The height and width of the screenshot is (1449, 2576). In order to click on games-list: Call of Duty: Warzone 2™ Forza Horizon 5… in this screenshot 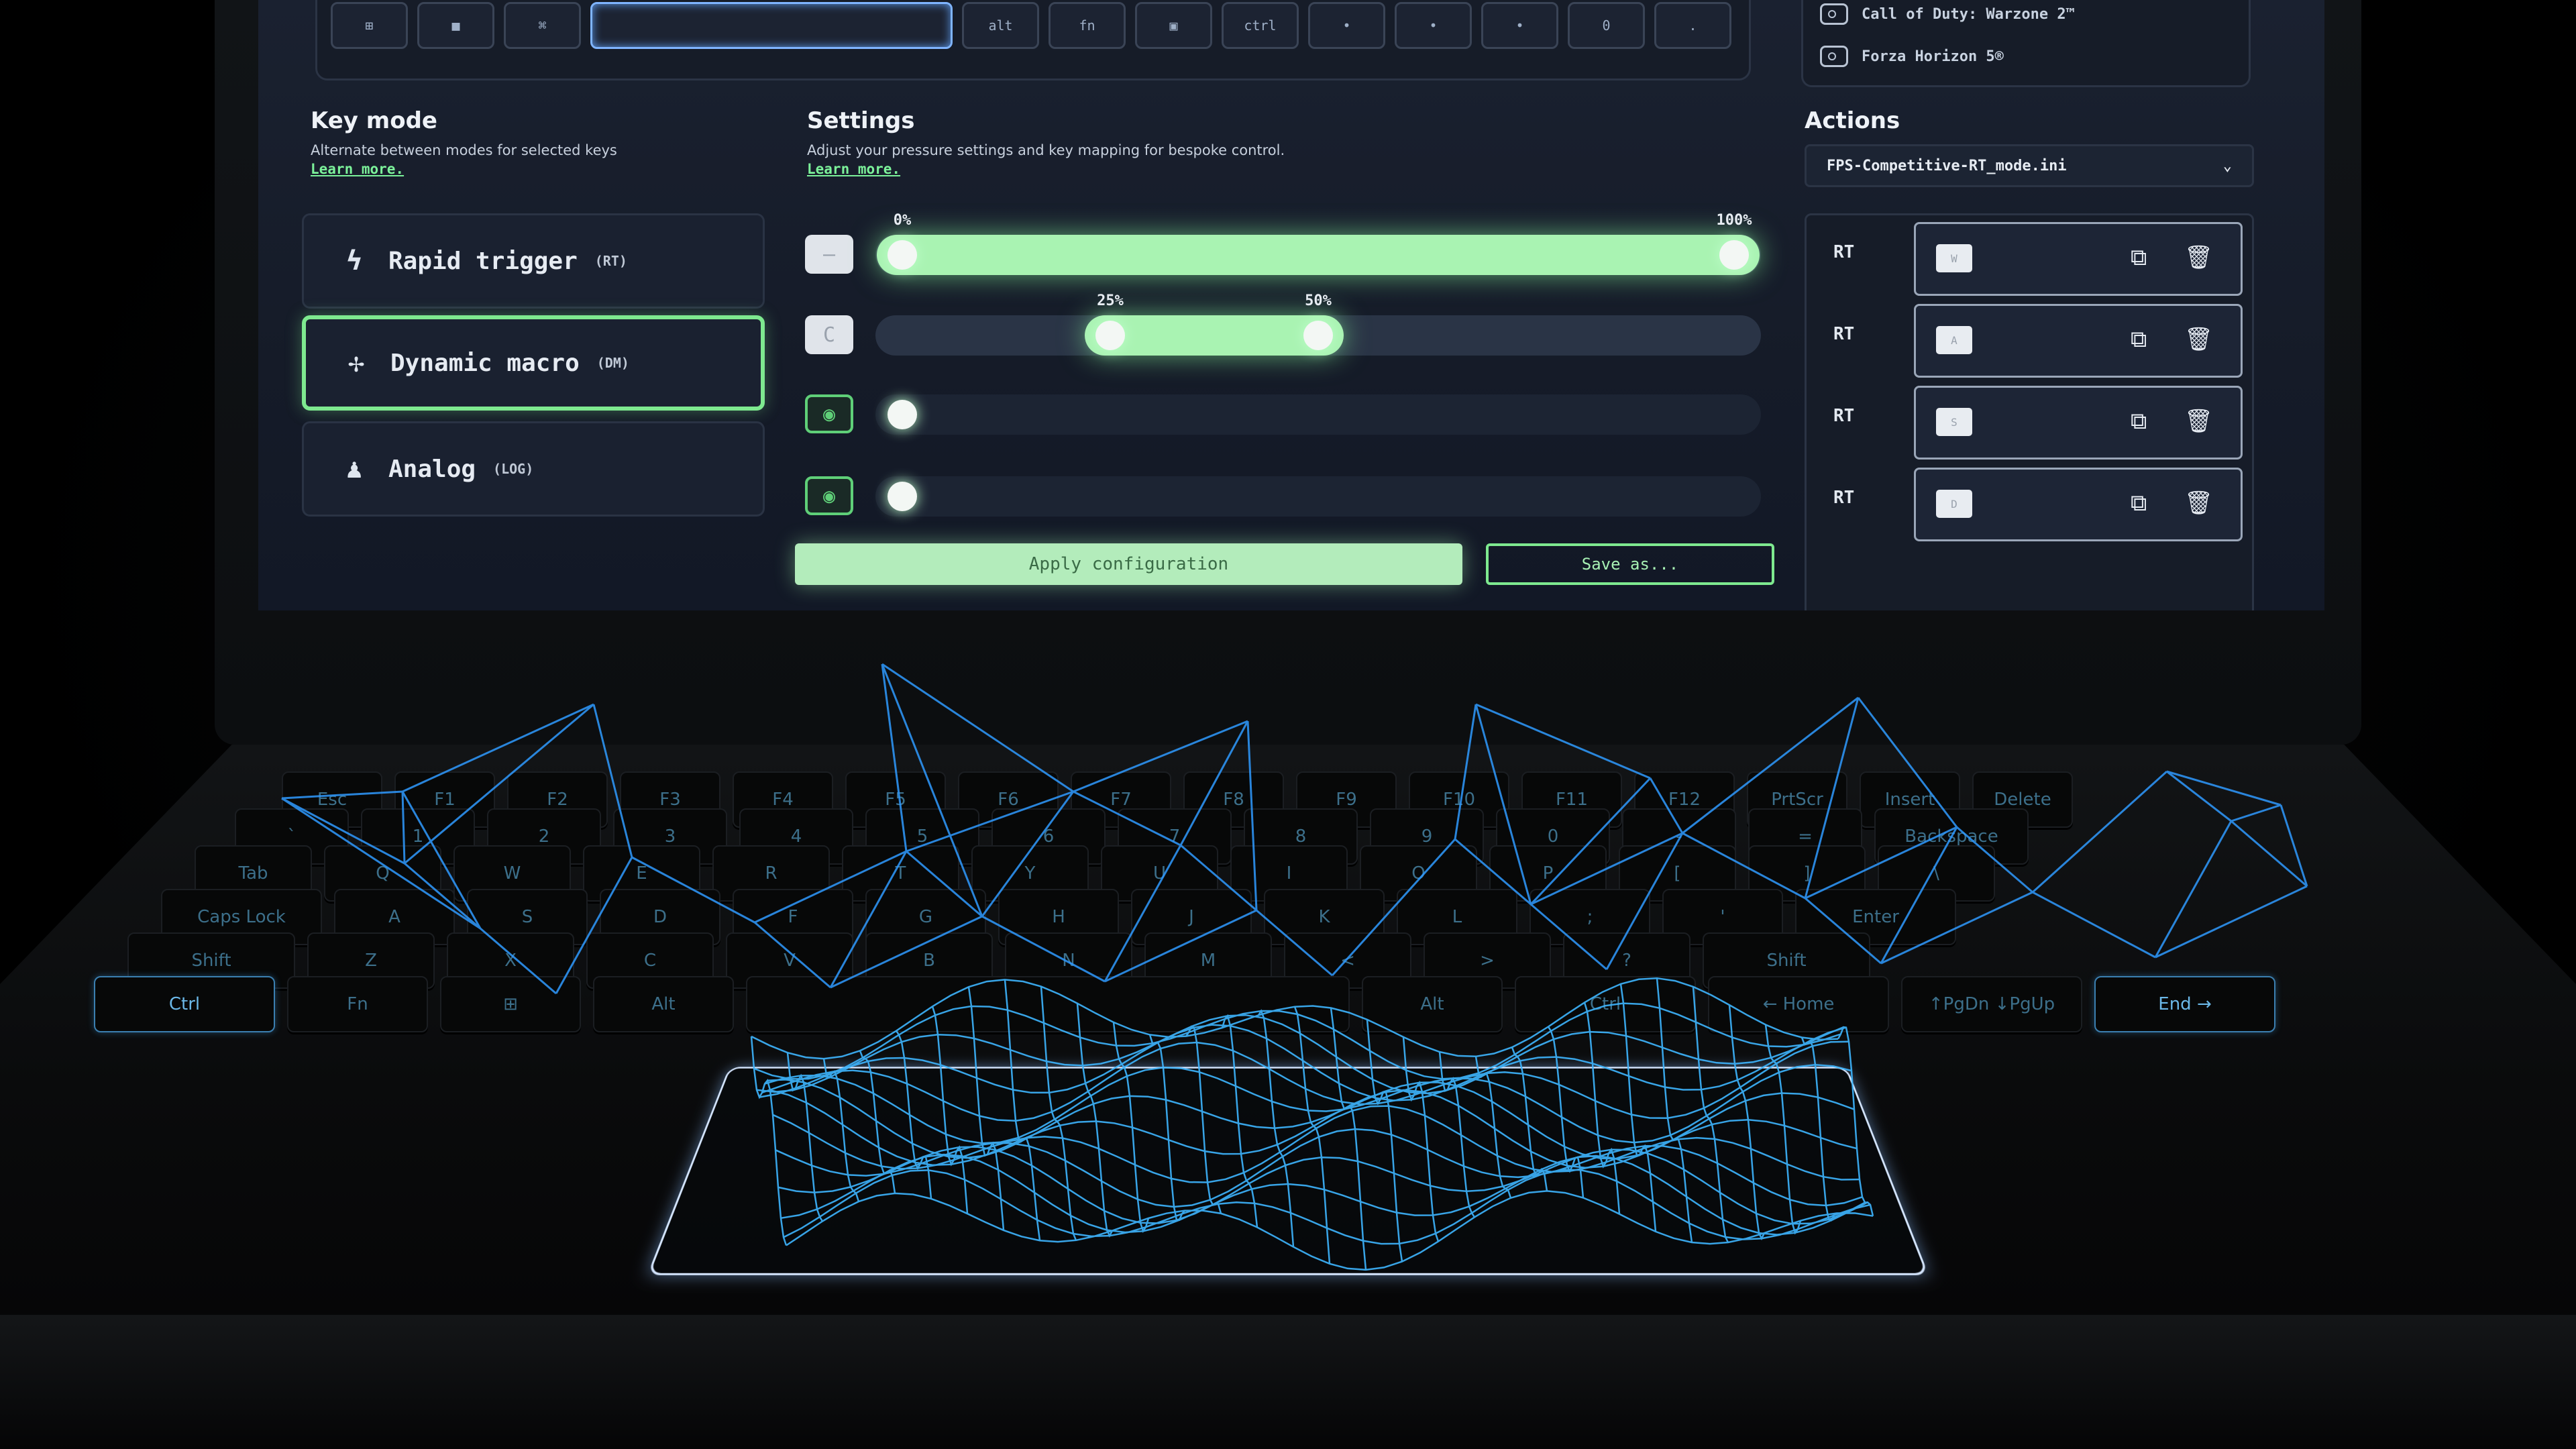, I will do `click(2026, 43)`.